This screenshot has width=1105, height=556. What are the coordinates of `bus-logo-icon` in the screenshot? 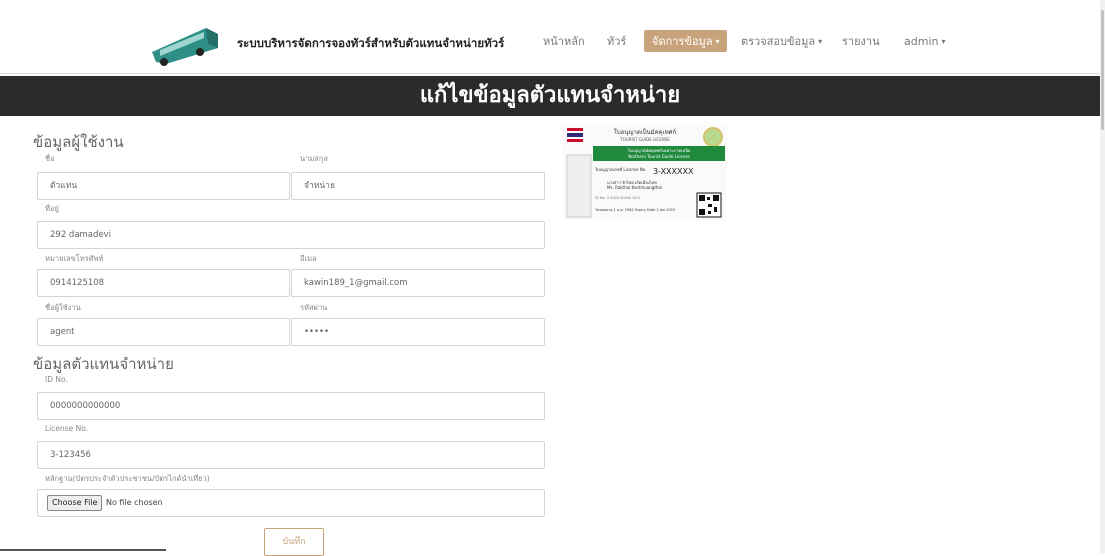 It's located at (185, 47).